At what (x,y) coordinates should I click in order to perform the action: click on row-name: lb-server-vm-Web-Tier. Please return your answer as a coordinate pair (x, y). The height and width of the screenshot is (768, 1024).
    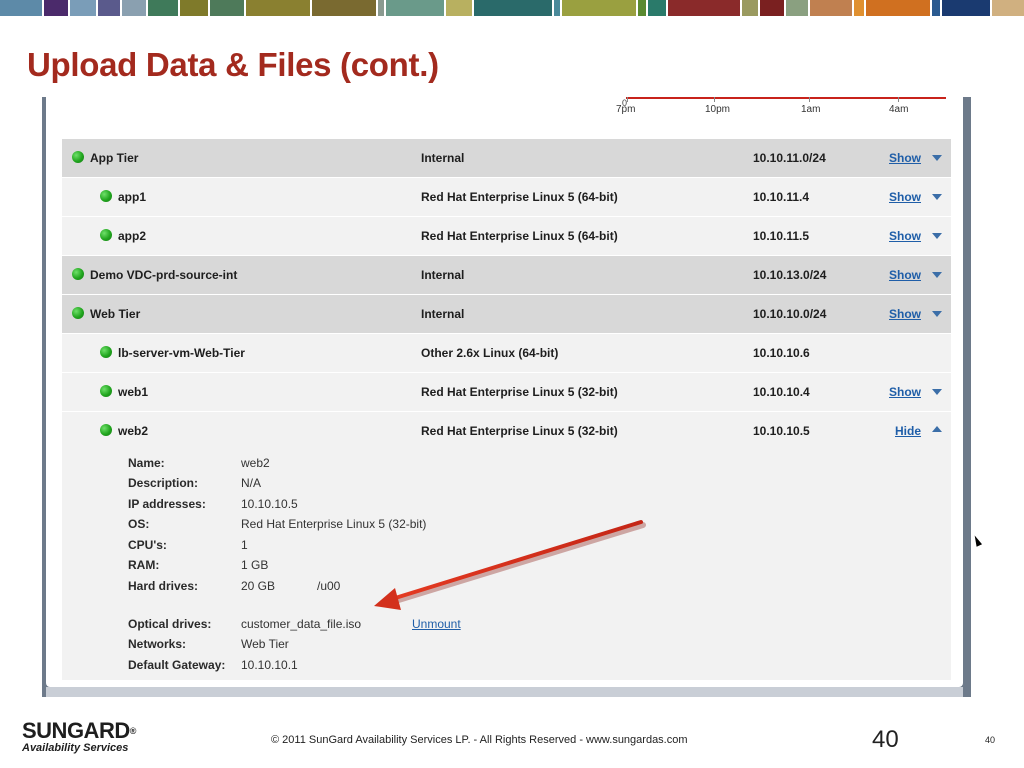
    Looking at the image, I should click on (181, 353).